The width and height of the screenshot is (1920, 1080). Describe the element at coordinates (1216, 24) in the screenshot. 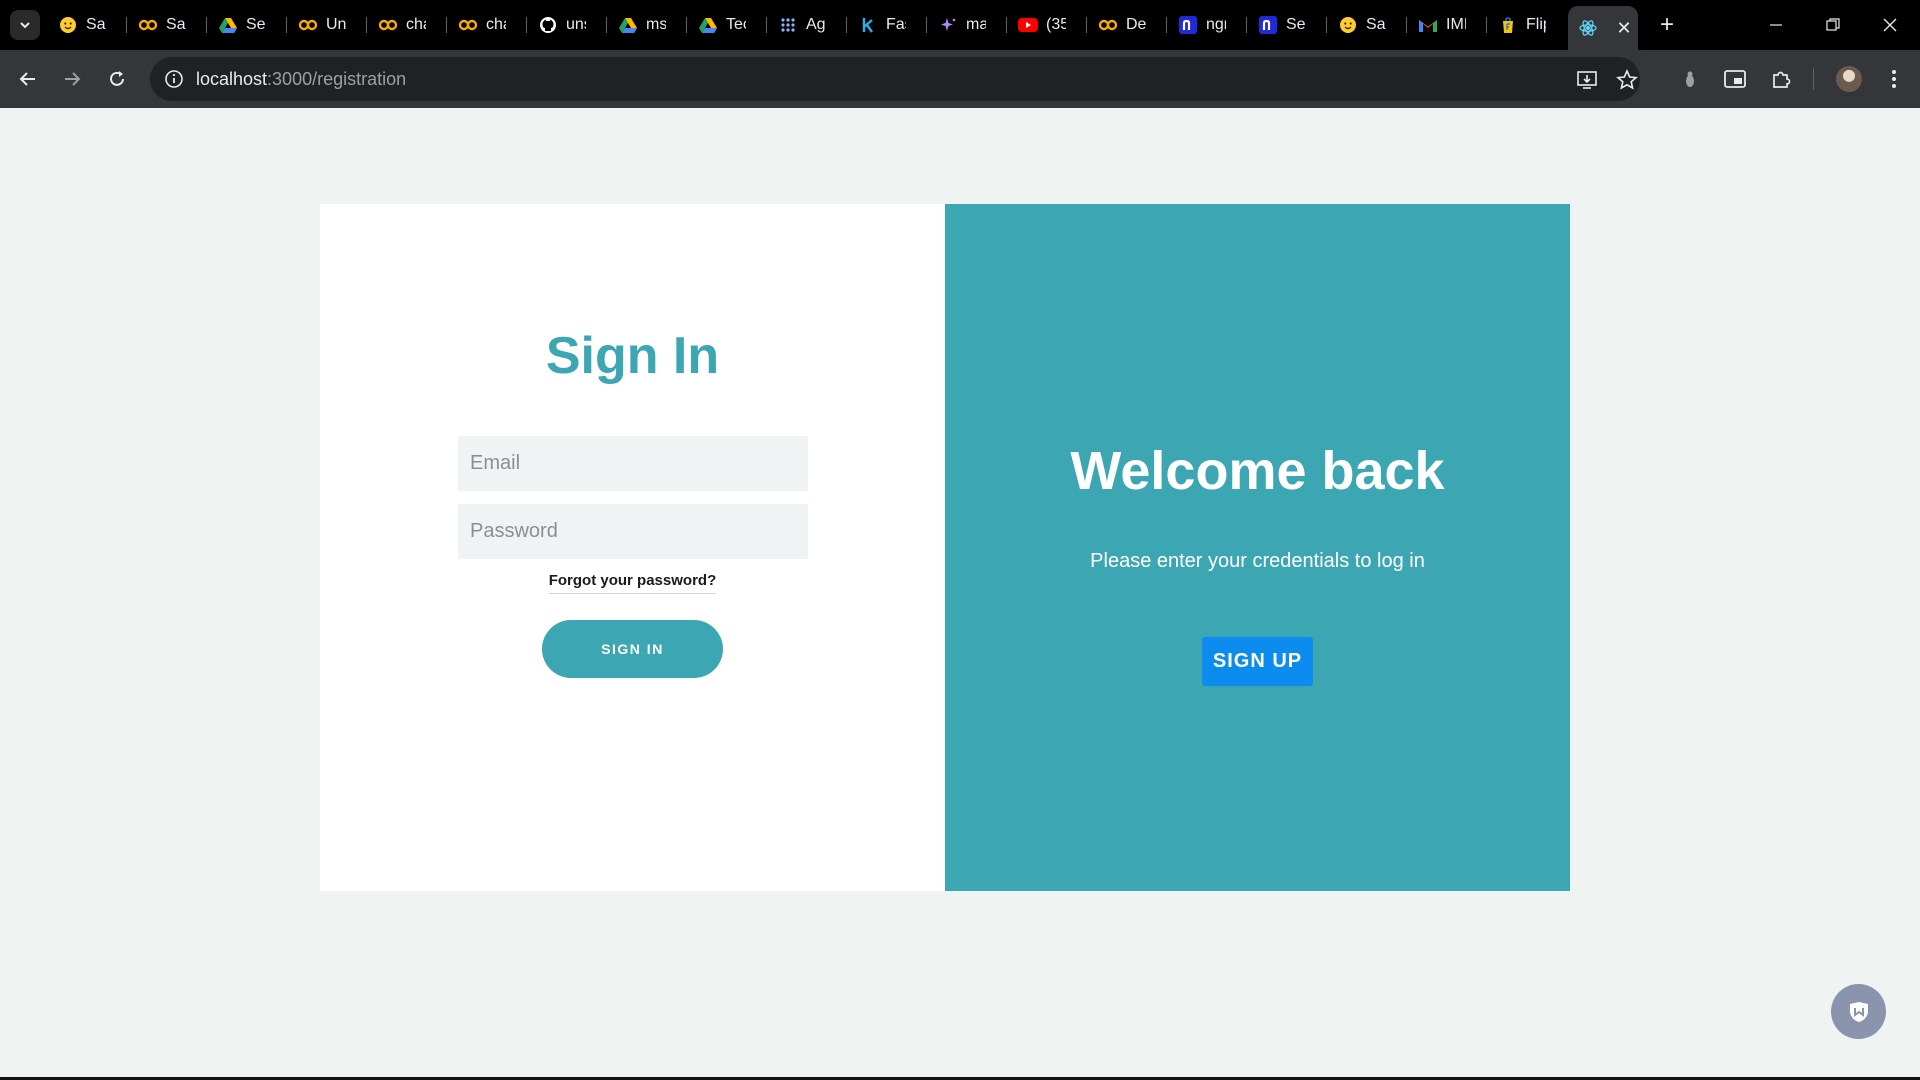

I see `tab-title: ngr` at that location.